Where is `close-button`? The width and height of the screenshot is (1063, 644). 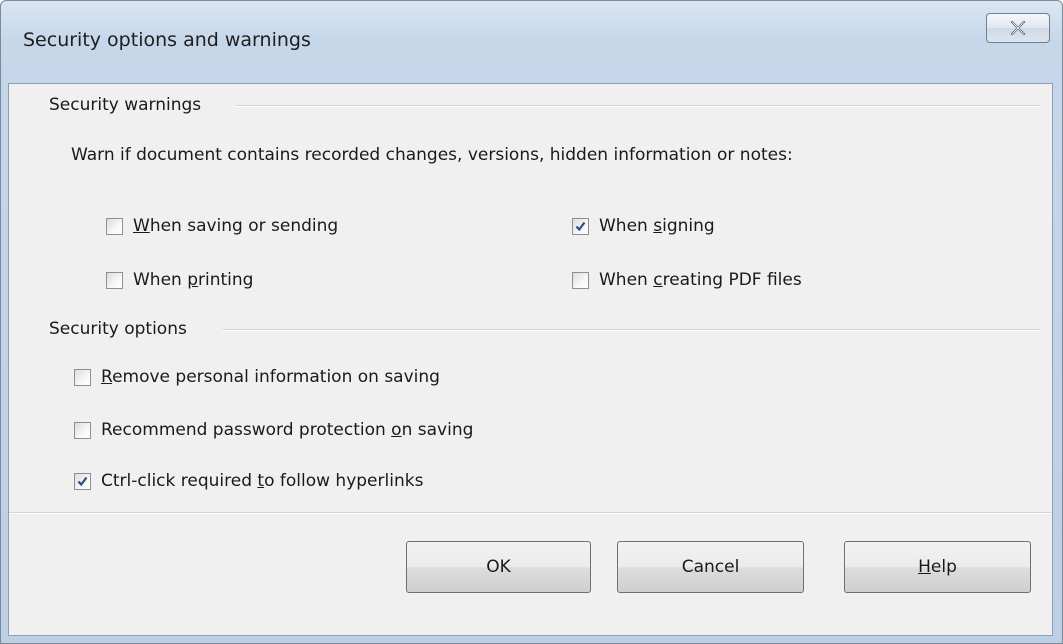 close-button is located at coordinates (1018, 28).